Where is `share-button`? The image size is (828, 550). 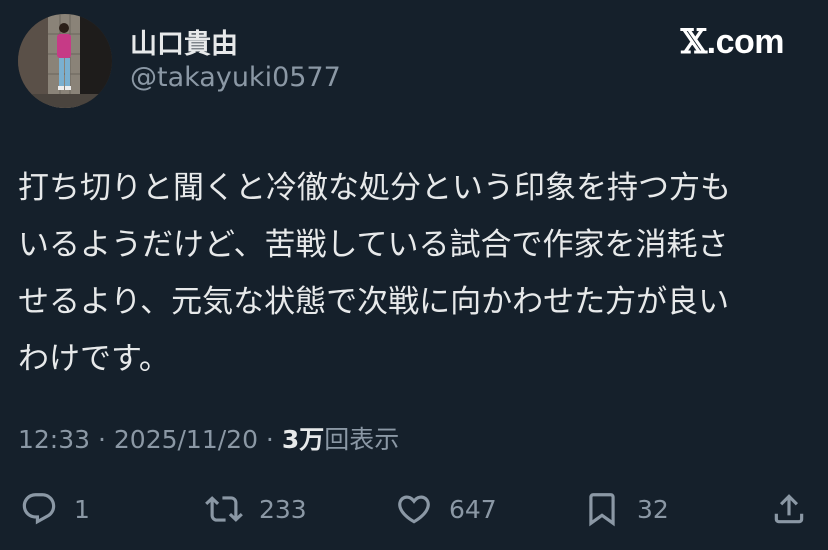 share-button is located at coordinates (789, 509).